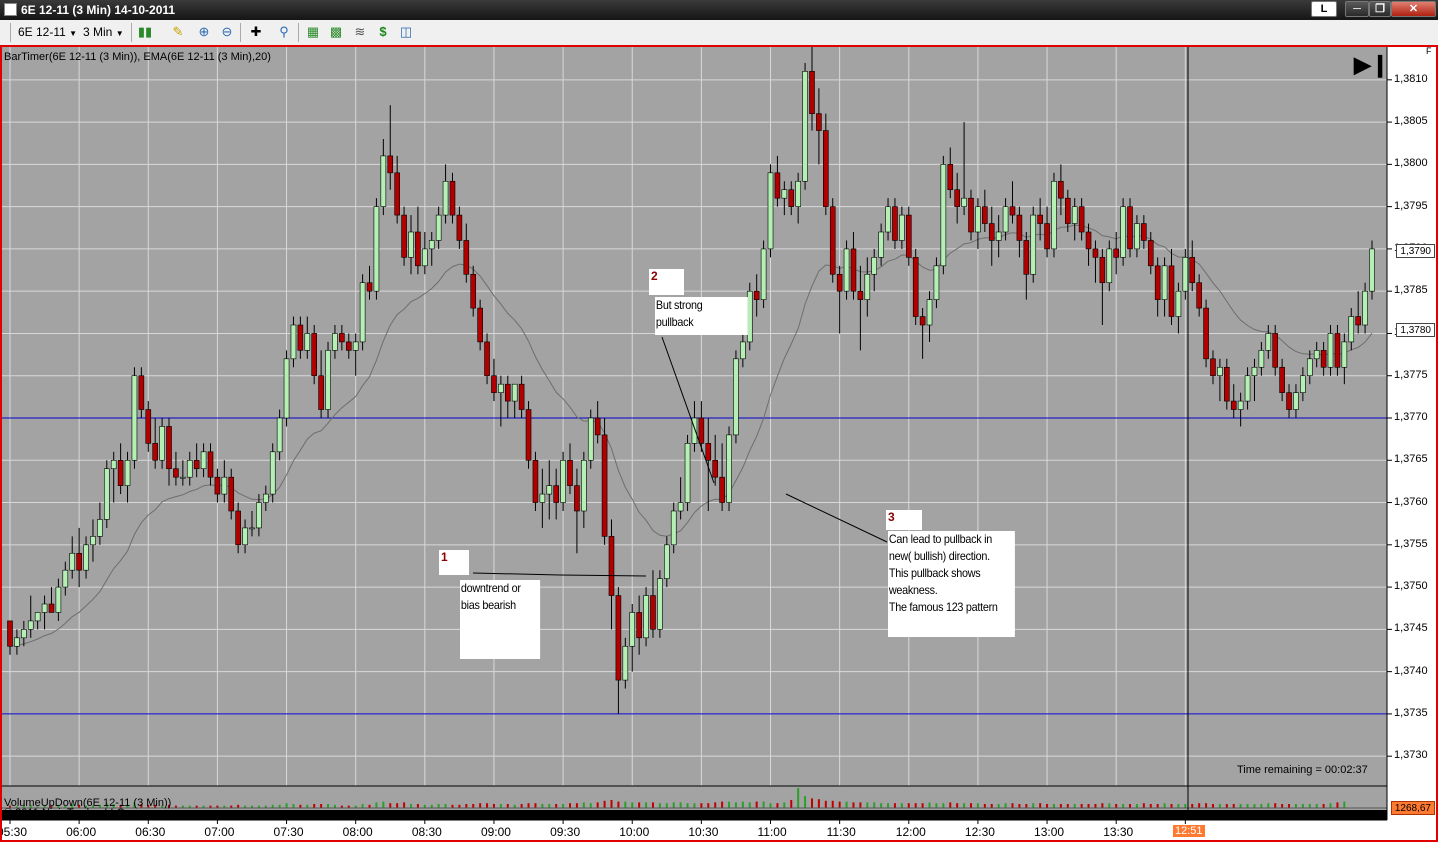 This screenshot has height=842, width=1438. What do you see at coordinates (1411, 417) in the screenshot?
I see `price-label: 1,3770` at bounding box center [1411, 417].